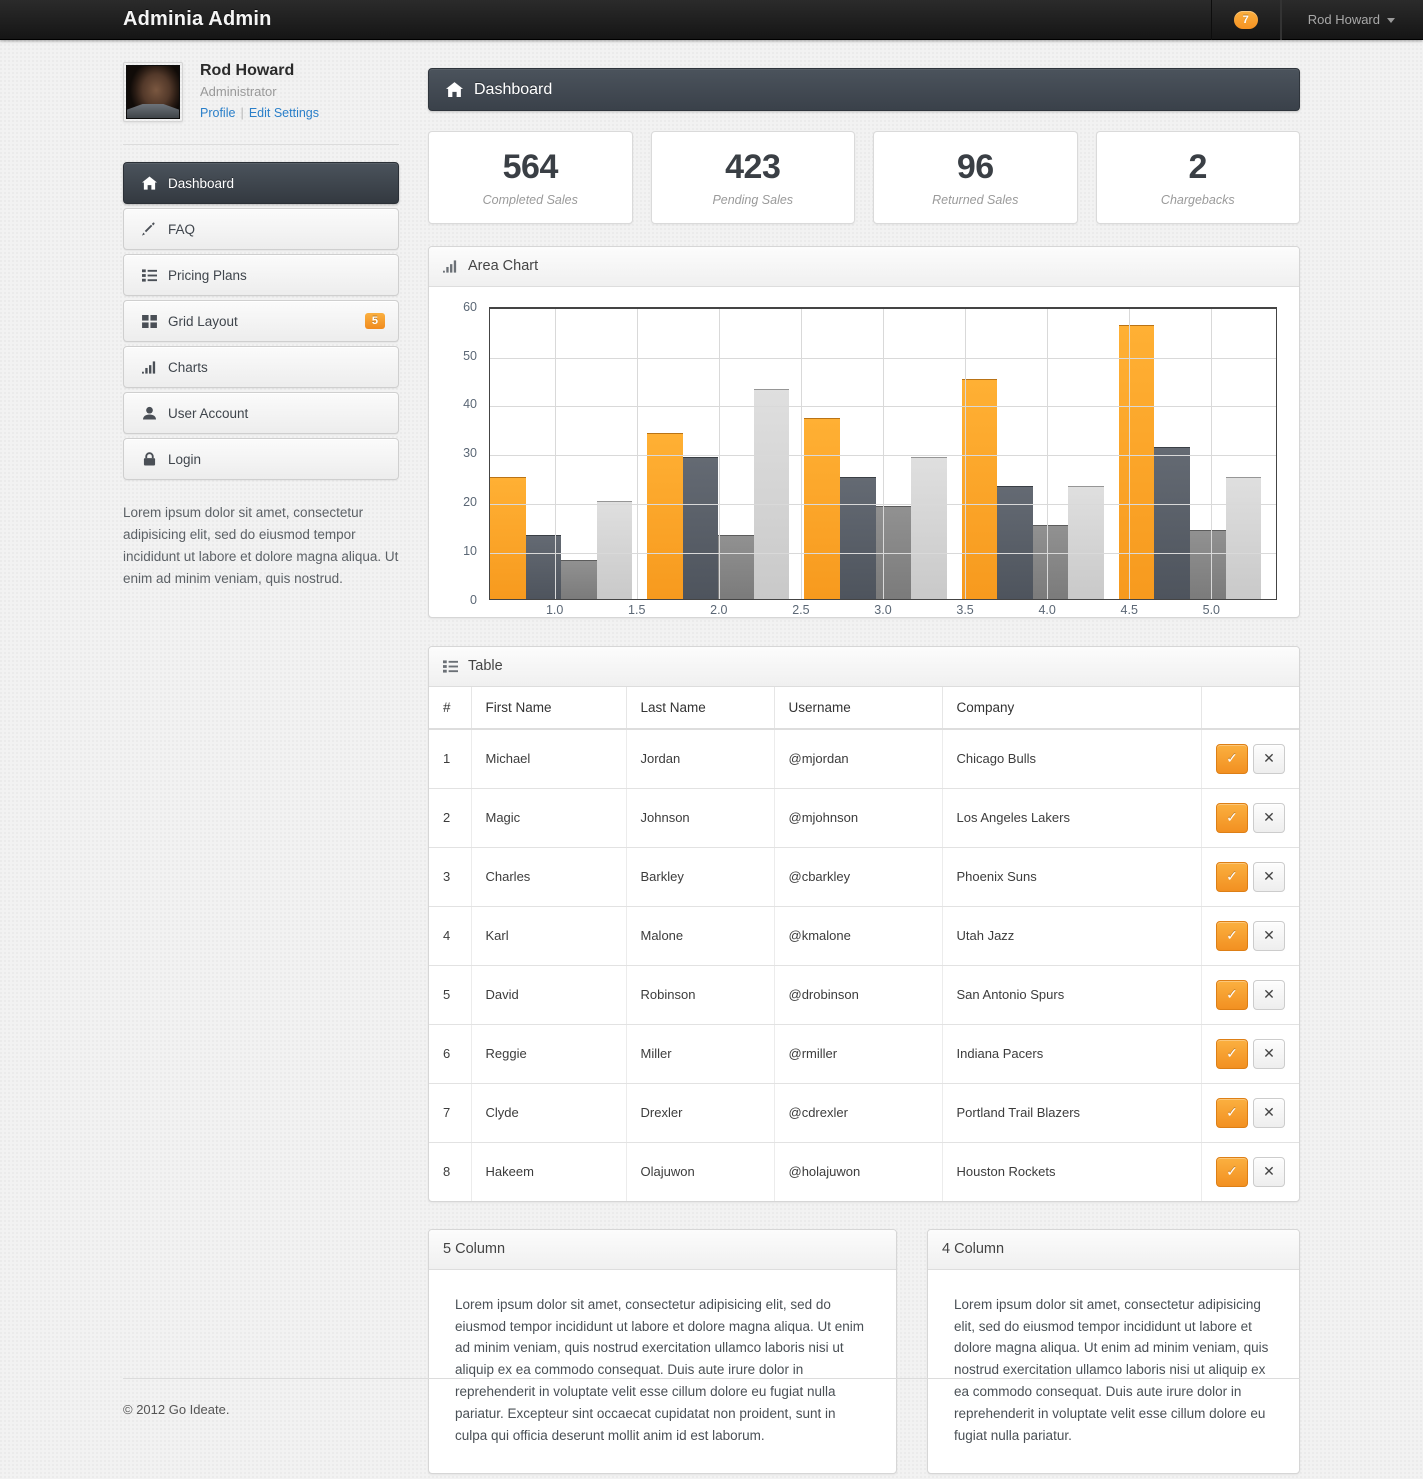  What do you see at coordinates (261, 413) in the screenshot?
I see `sidebar-item-user-account: User Account` at bounding box center [261, 413].